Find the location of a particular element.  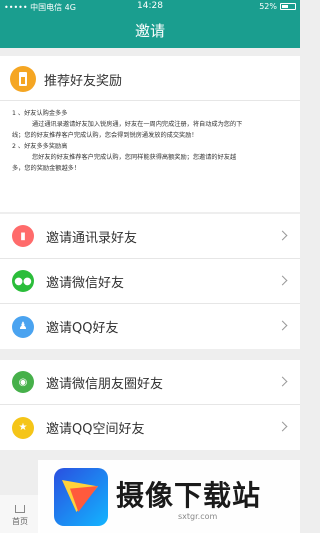

clock: 14:28 is located at coordinates (150, 6).